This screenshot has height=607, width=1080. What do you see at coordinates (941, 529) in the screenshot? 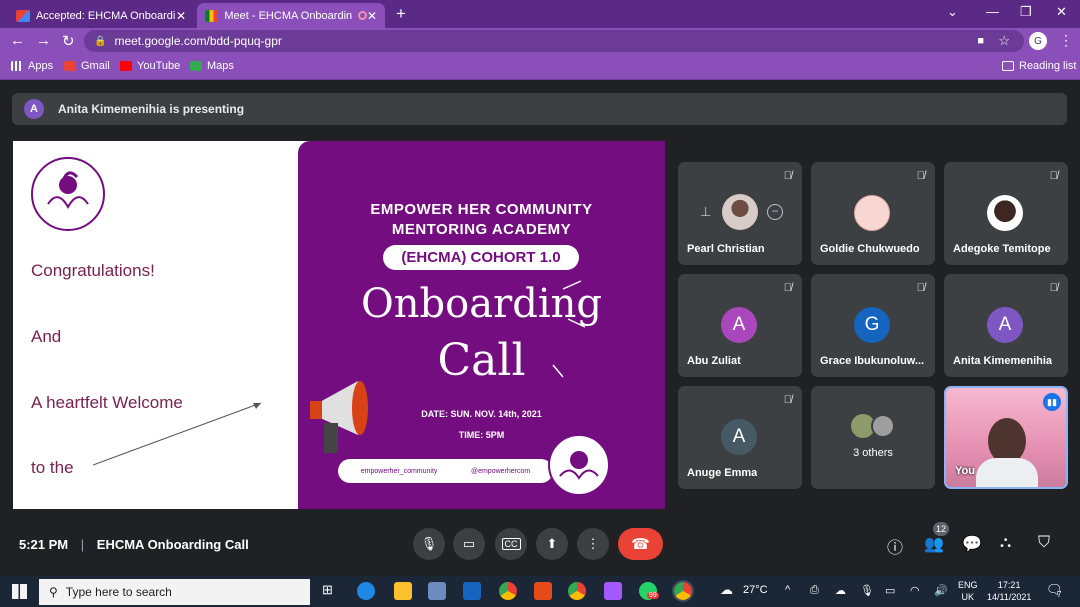
I see `participant-count-badge: 12` at bounding box center [941, 529].